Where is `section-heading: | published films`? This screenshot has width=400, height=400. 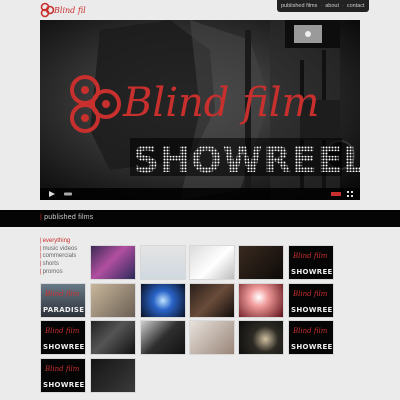
section-heading: | published films is located at coordinates (66, 217).